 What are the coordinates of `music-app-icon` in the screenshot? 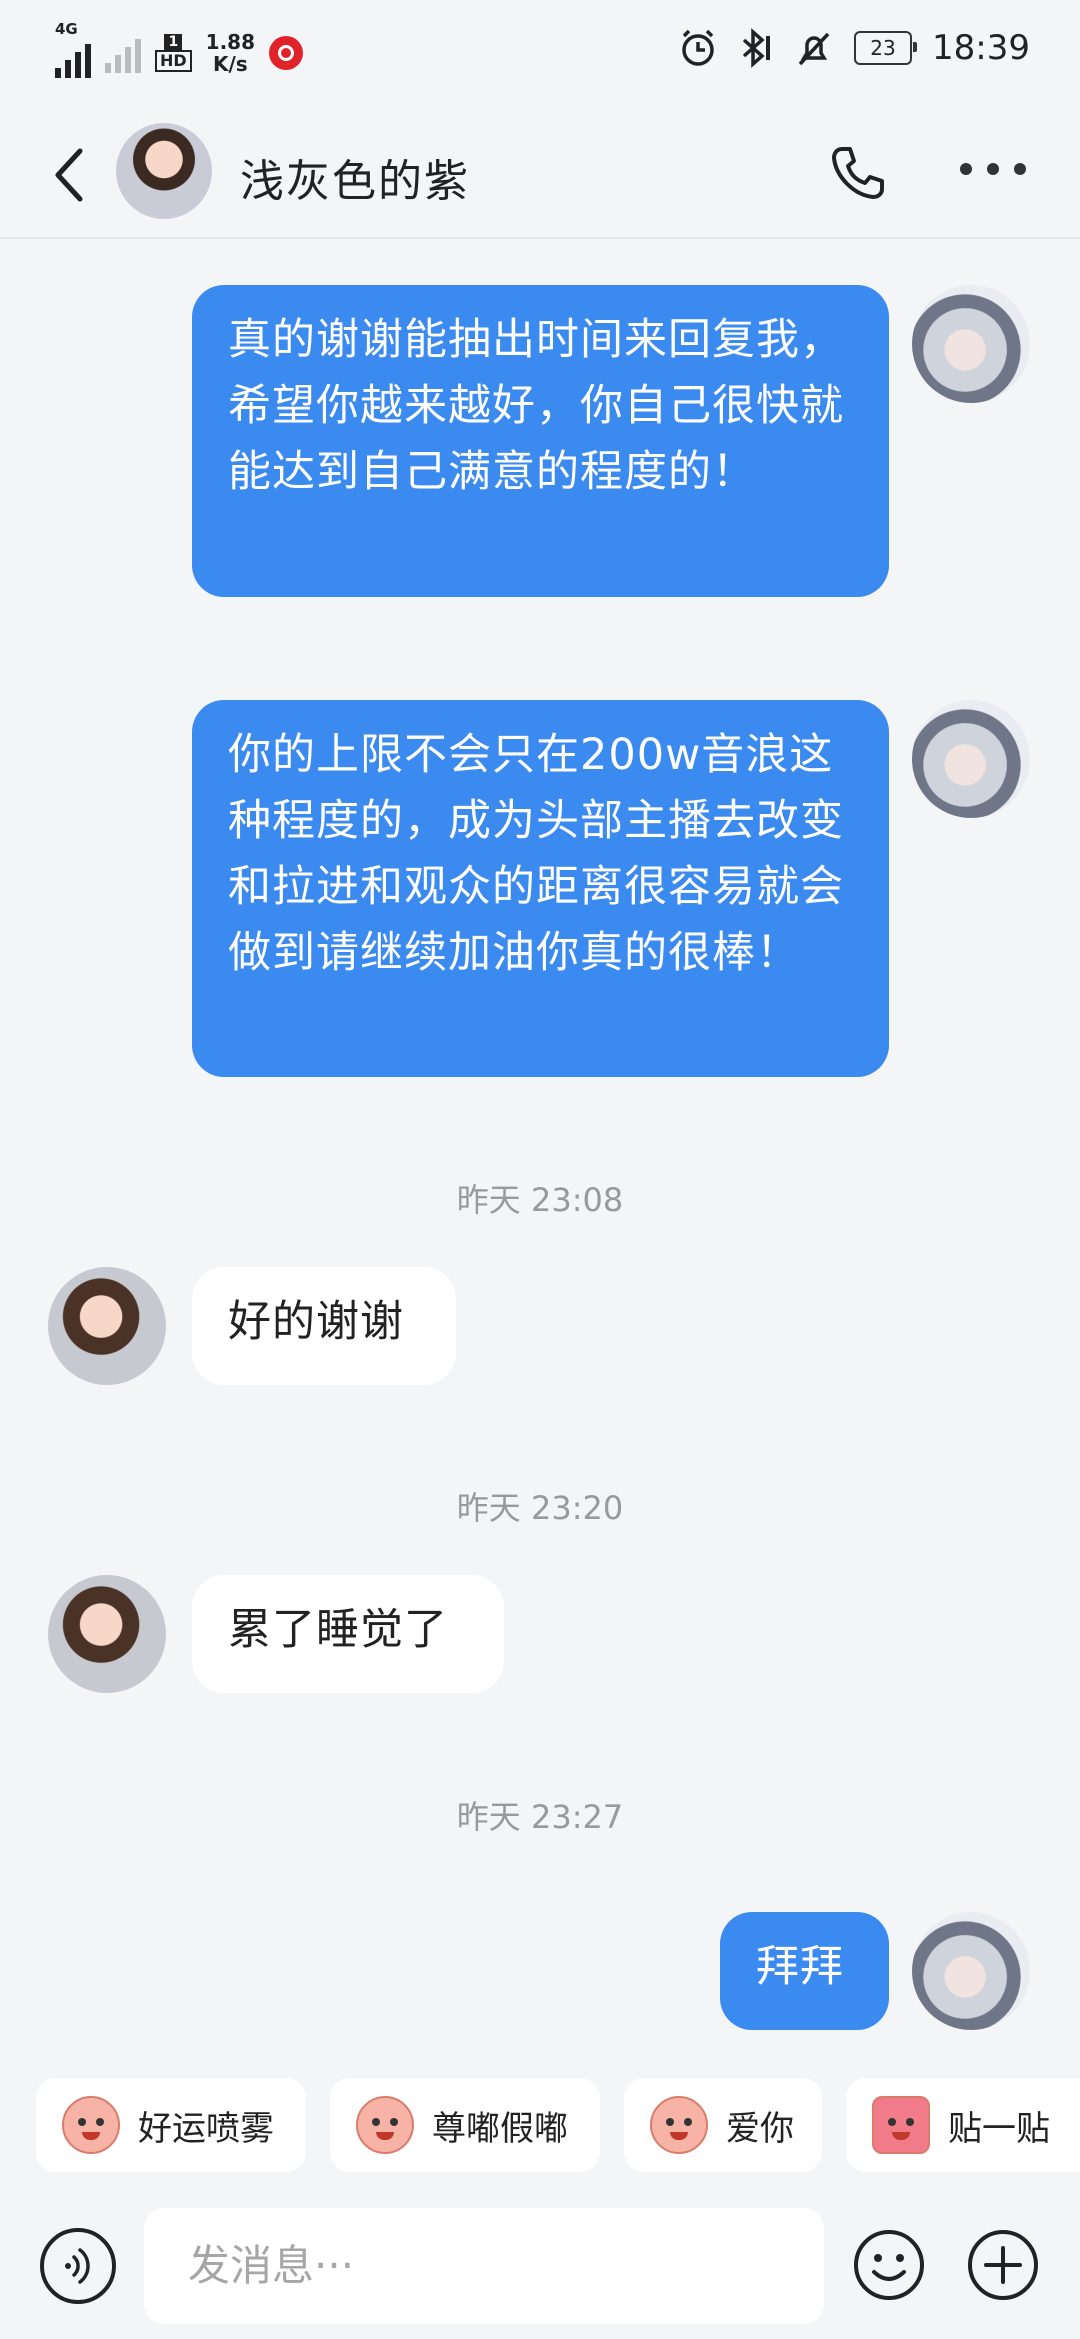 It's located at (286, 53).